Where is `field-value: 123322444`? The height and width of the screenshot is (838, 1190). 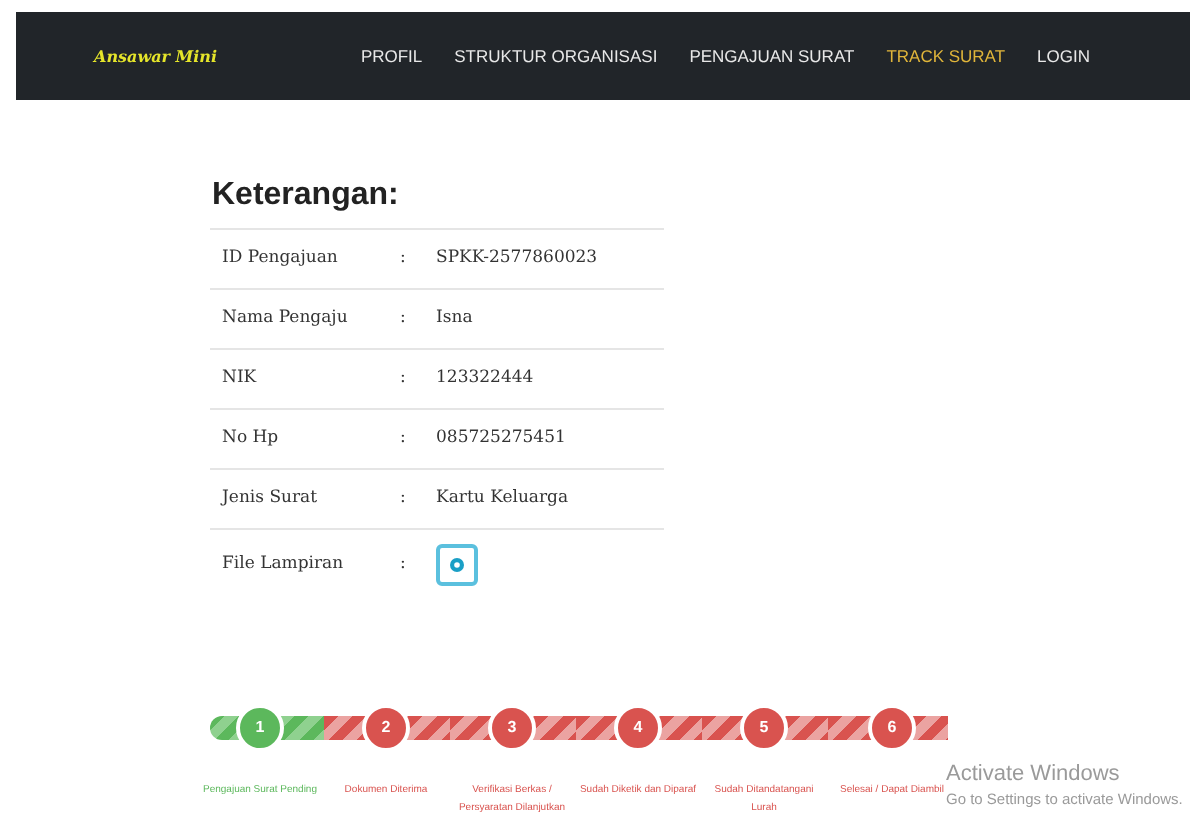 field-value: 123322444 is located at coordinates (485, 379).